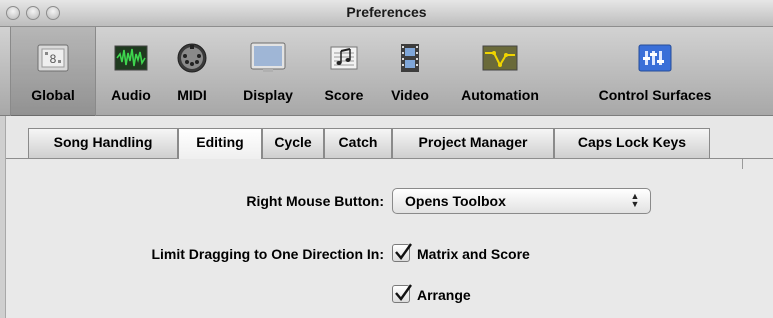  What do you see at coordinates (655, 95) in the screenshot?
I see `toolbar-label-control-surfaces: Control Surfaces` at bounding box center [655, 95].